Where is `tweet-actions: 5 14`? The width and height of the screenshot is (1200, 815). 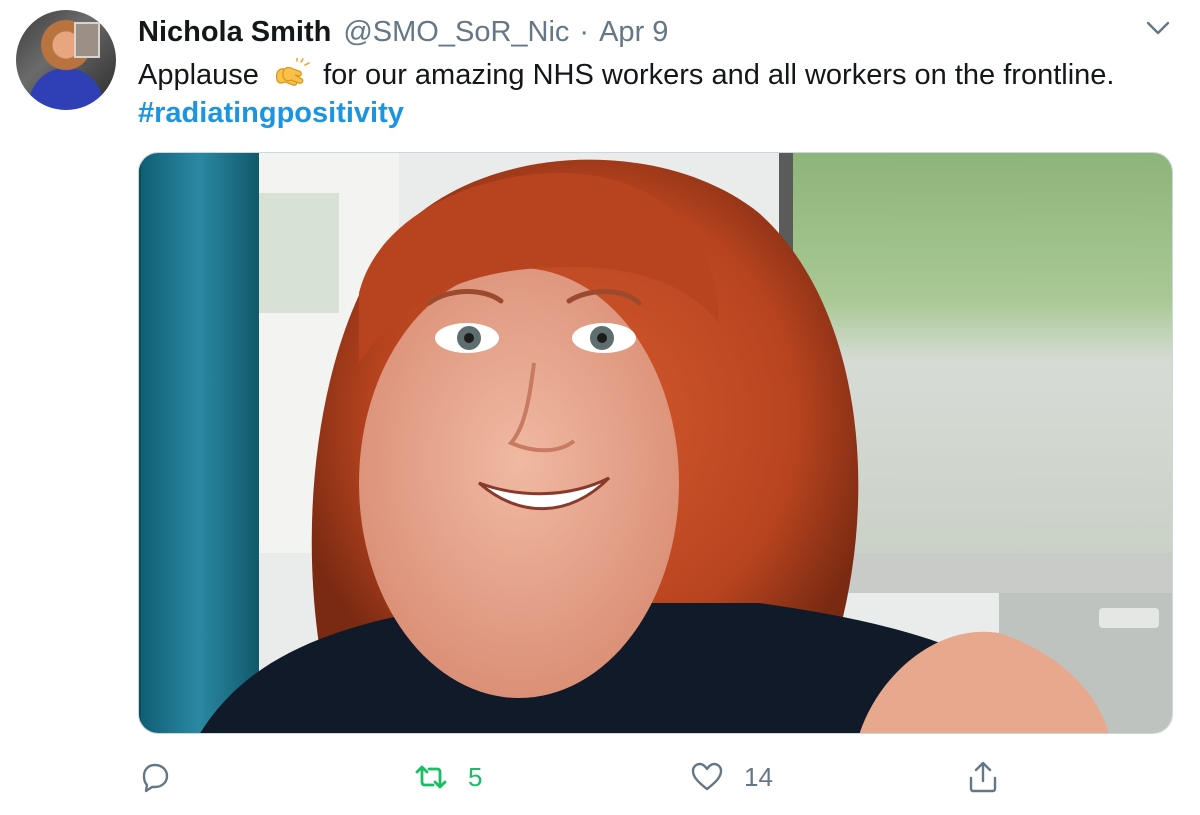 tweet-actions: 5 14 is located at coordinates (658, 777).